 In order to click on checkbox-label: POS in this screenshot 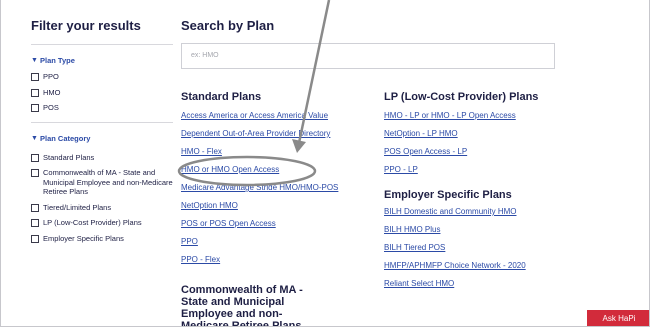, I will do `click(51, 107)`.